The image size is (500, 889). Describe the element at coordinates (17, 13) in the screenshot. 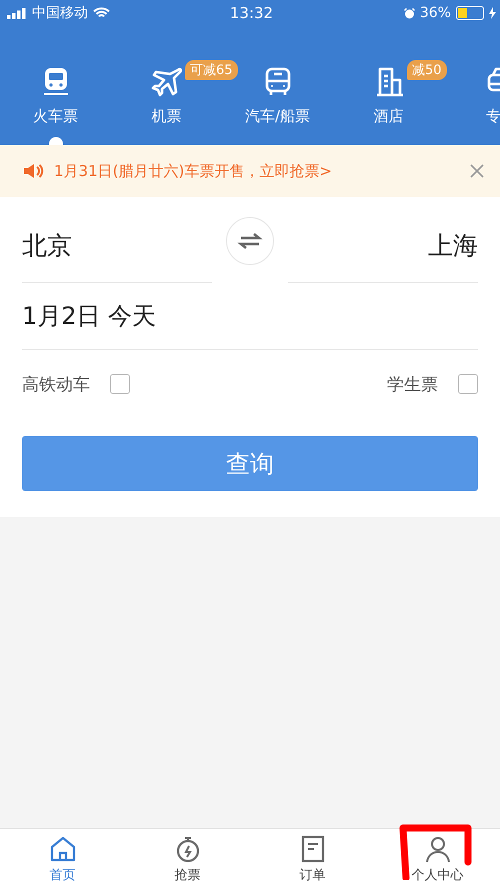

I see `signal-icon` at that location.